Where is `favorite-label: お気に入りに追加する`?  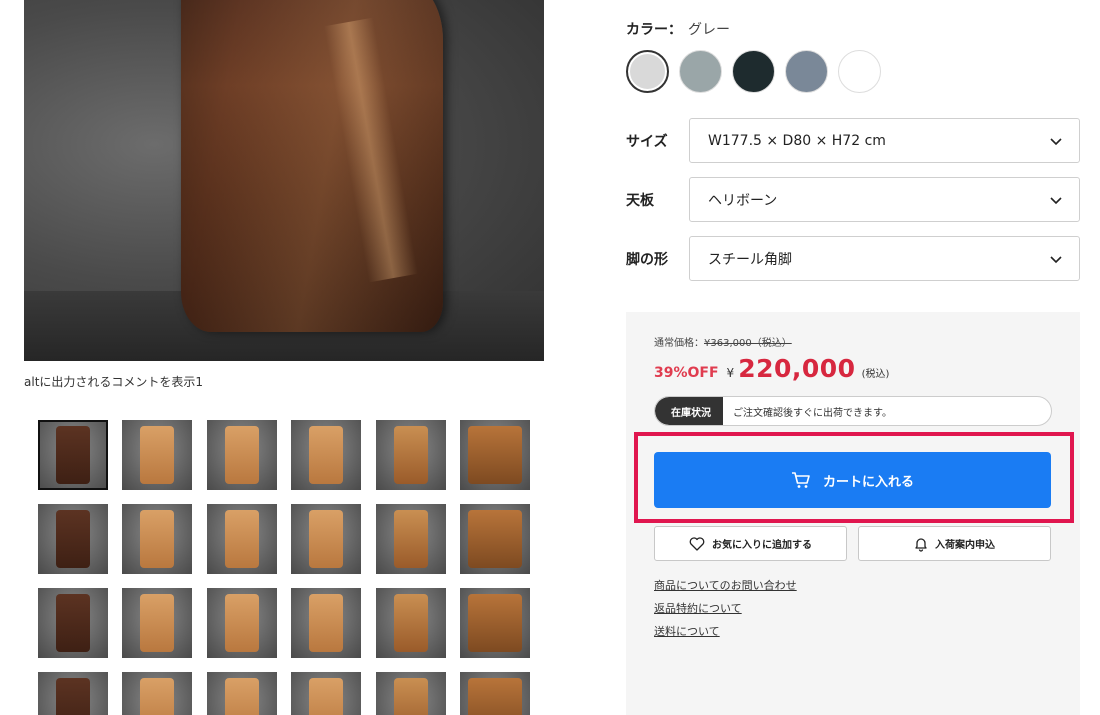 favorite-label: お気に入りに追加する is located at coordinates (762, 545).